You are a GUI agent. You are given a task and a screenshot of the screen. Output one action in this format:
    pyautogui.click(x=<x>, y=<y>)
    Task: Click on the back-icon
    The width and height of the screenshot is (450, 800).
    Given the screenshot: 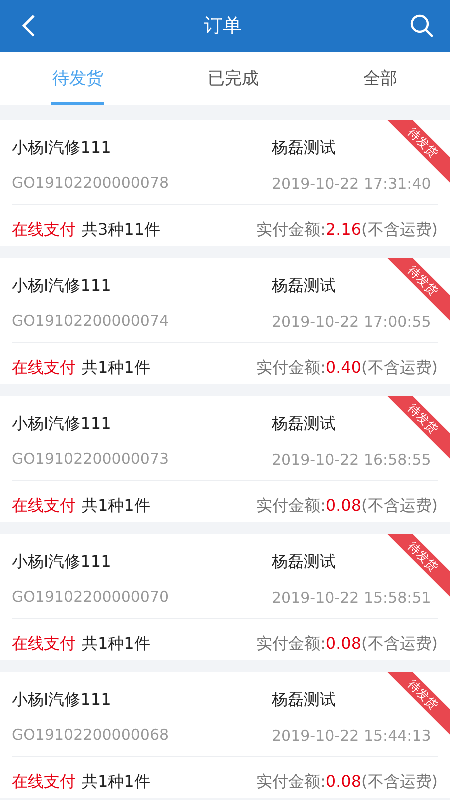 What is the action you would take?
    pyautogui.click(x=29, y=26)
    